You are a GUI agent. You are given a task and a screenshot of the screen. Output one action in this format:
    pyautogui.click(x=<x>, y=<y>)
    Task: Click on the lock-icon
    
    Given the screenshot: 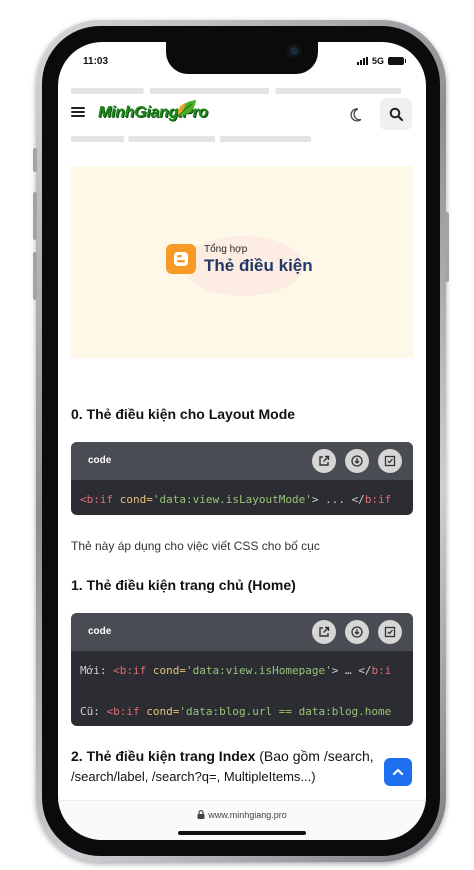 What is the action you would take?
    pyautogui.click(x=201, y=814)
    